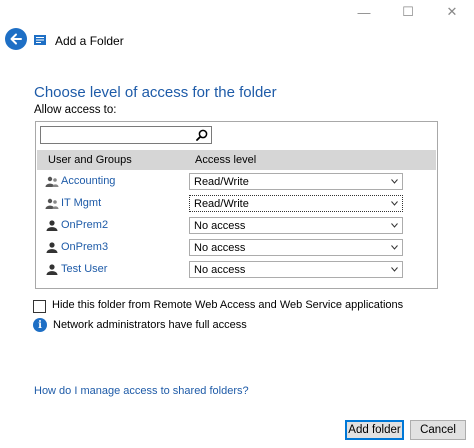  I want to click on info-text: Network administrators have full access, so click(150, 325).